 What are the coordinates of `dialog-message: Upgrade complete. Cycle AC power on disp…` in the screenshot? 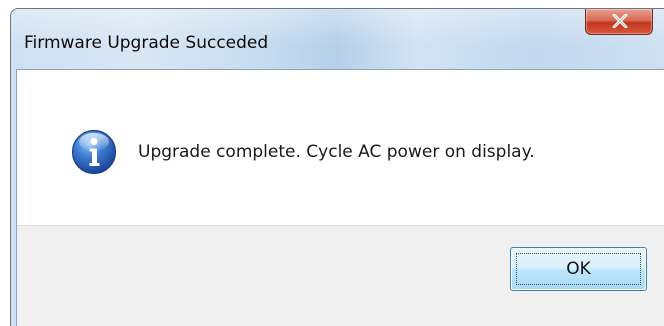 It's located at (336, 152).